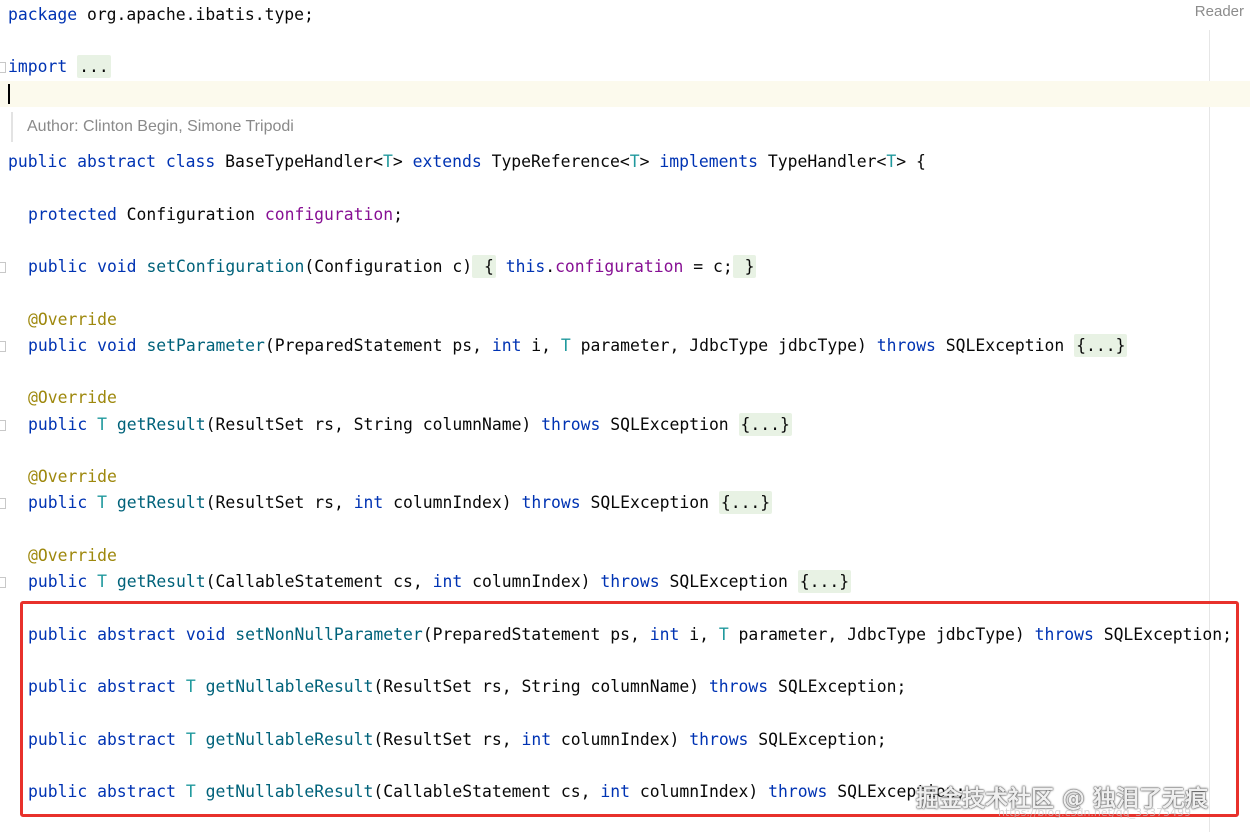 Image resolution: width=1250 pixels, height=832 pixels. I want to click on code-text: = c;, so click(708, 266).